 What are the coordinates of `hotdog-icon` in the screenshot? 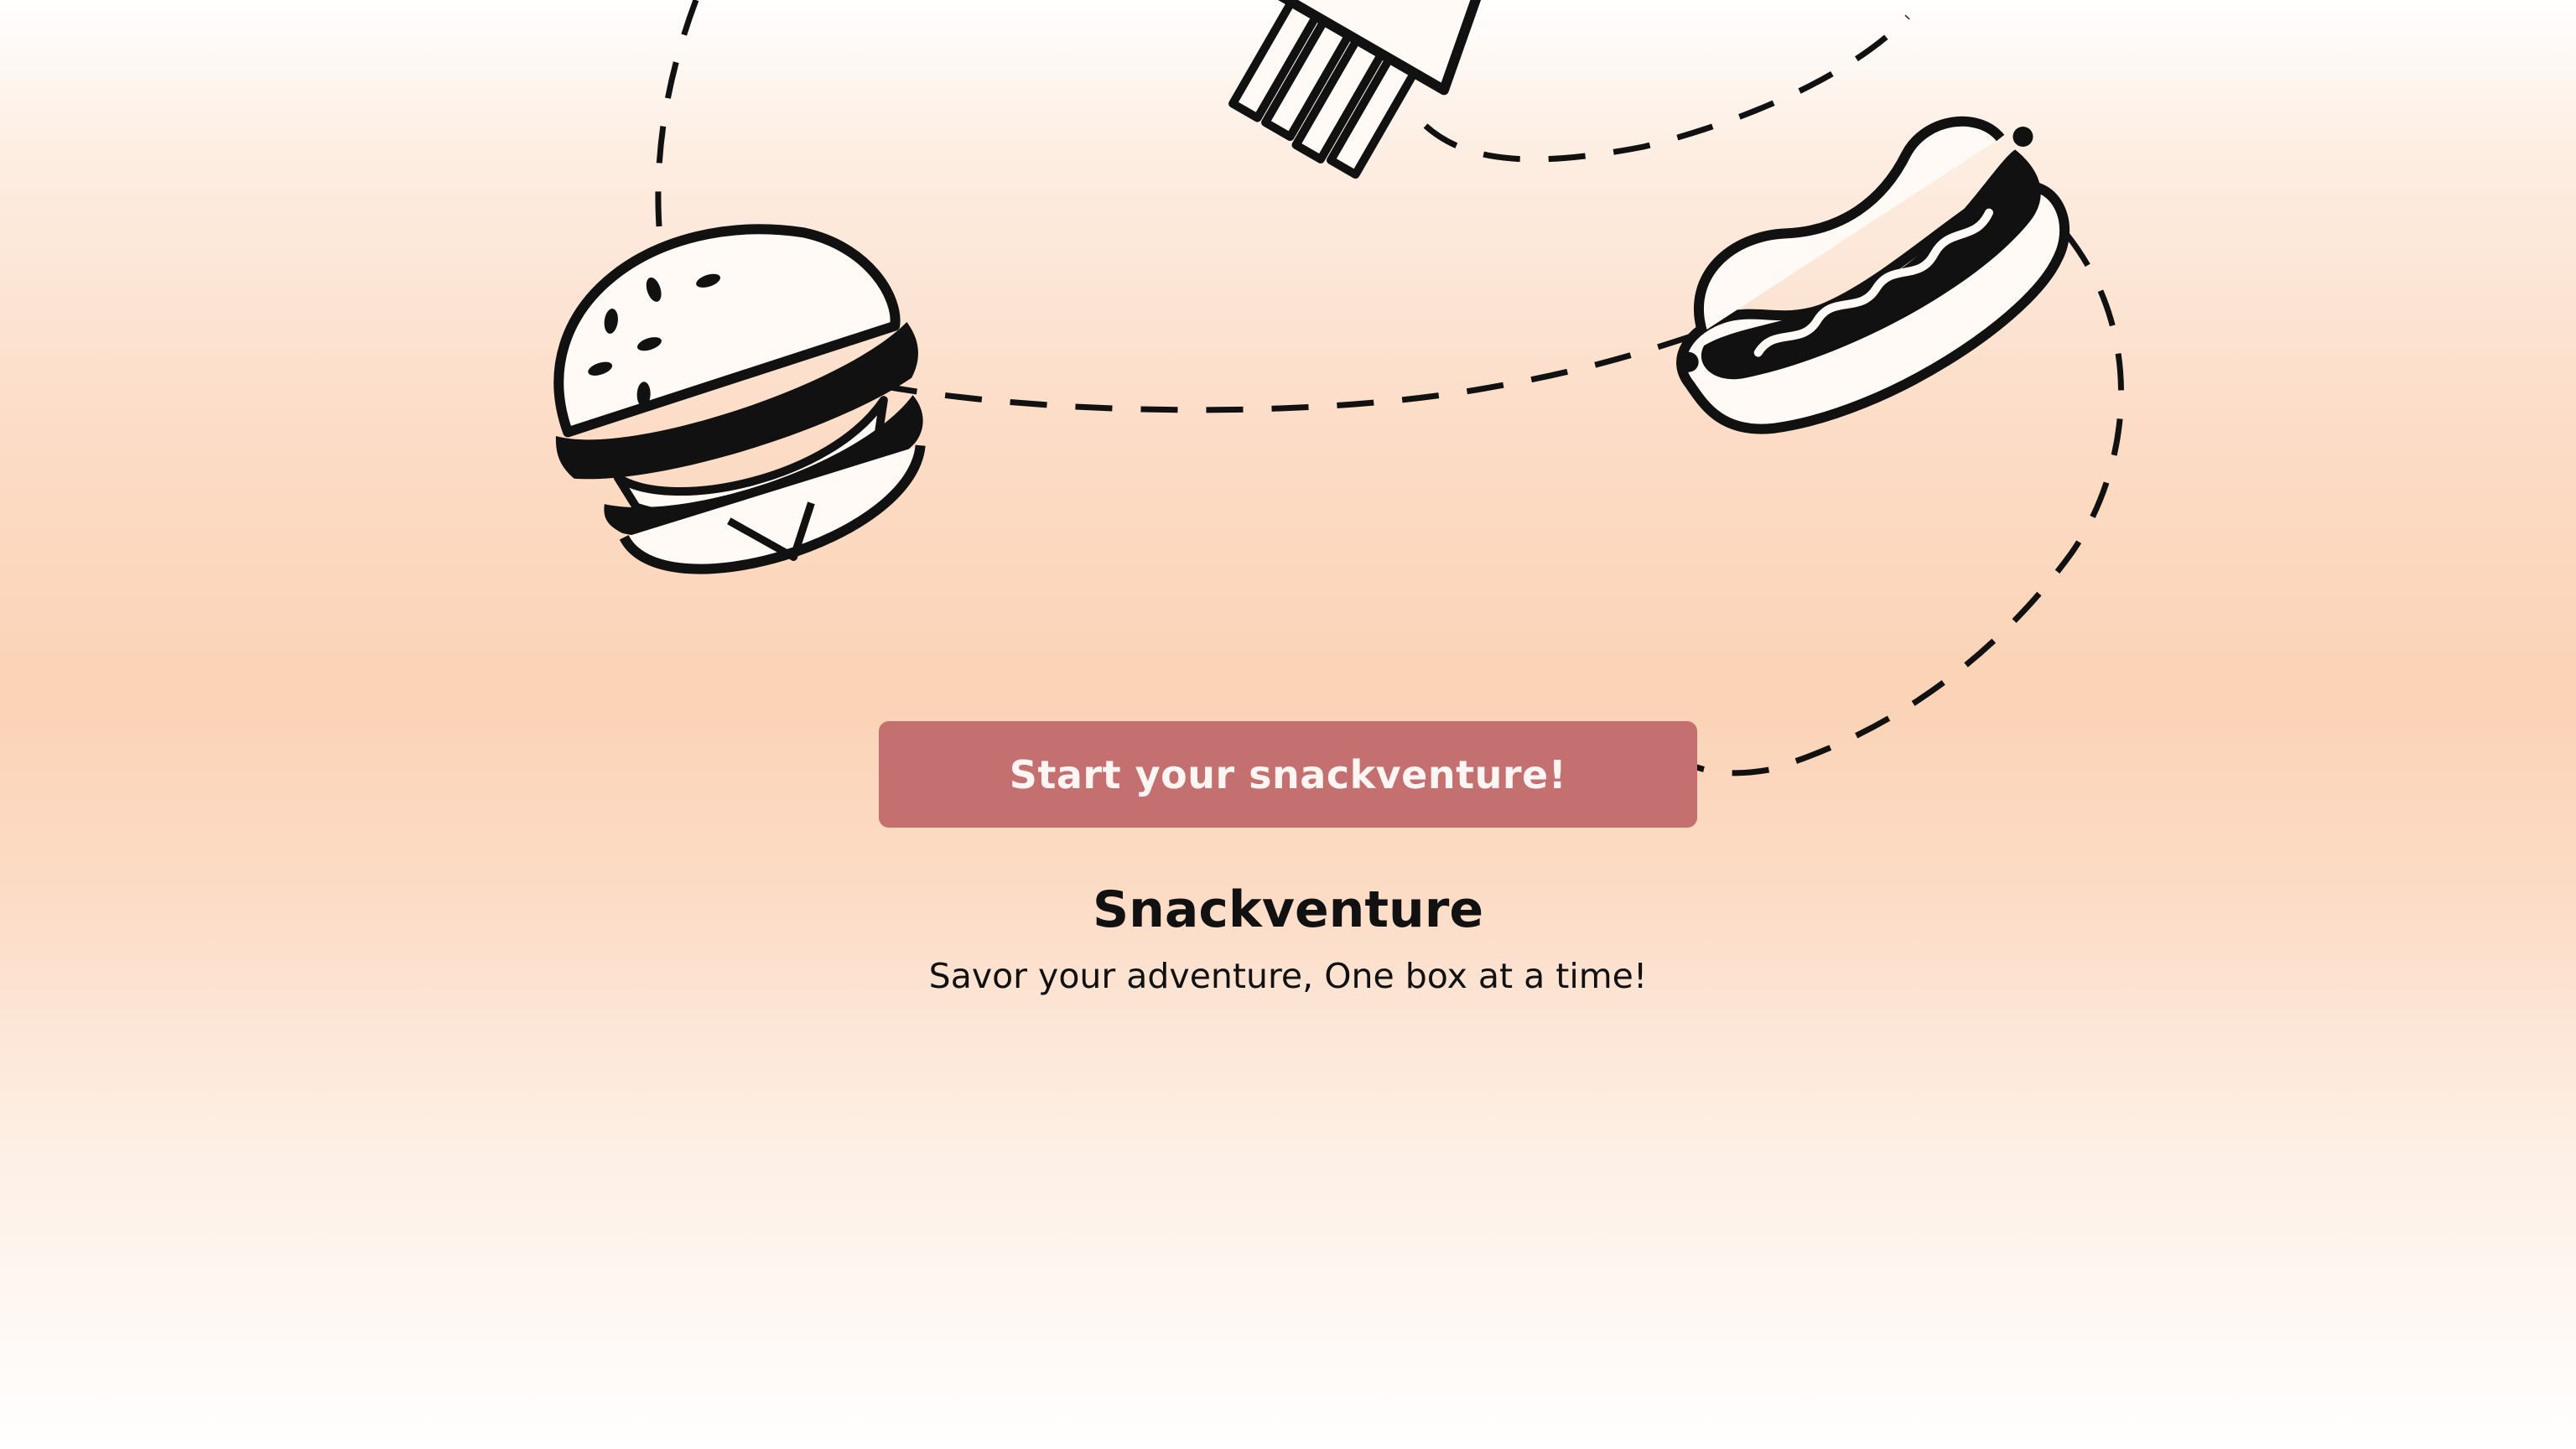 It's located at (1873, 275).